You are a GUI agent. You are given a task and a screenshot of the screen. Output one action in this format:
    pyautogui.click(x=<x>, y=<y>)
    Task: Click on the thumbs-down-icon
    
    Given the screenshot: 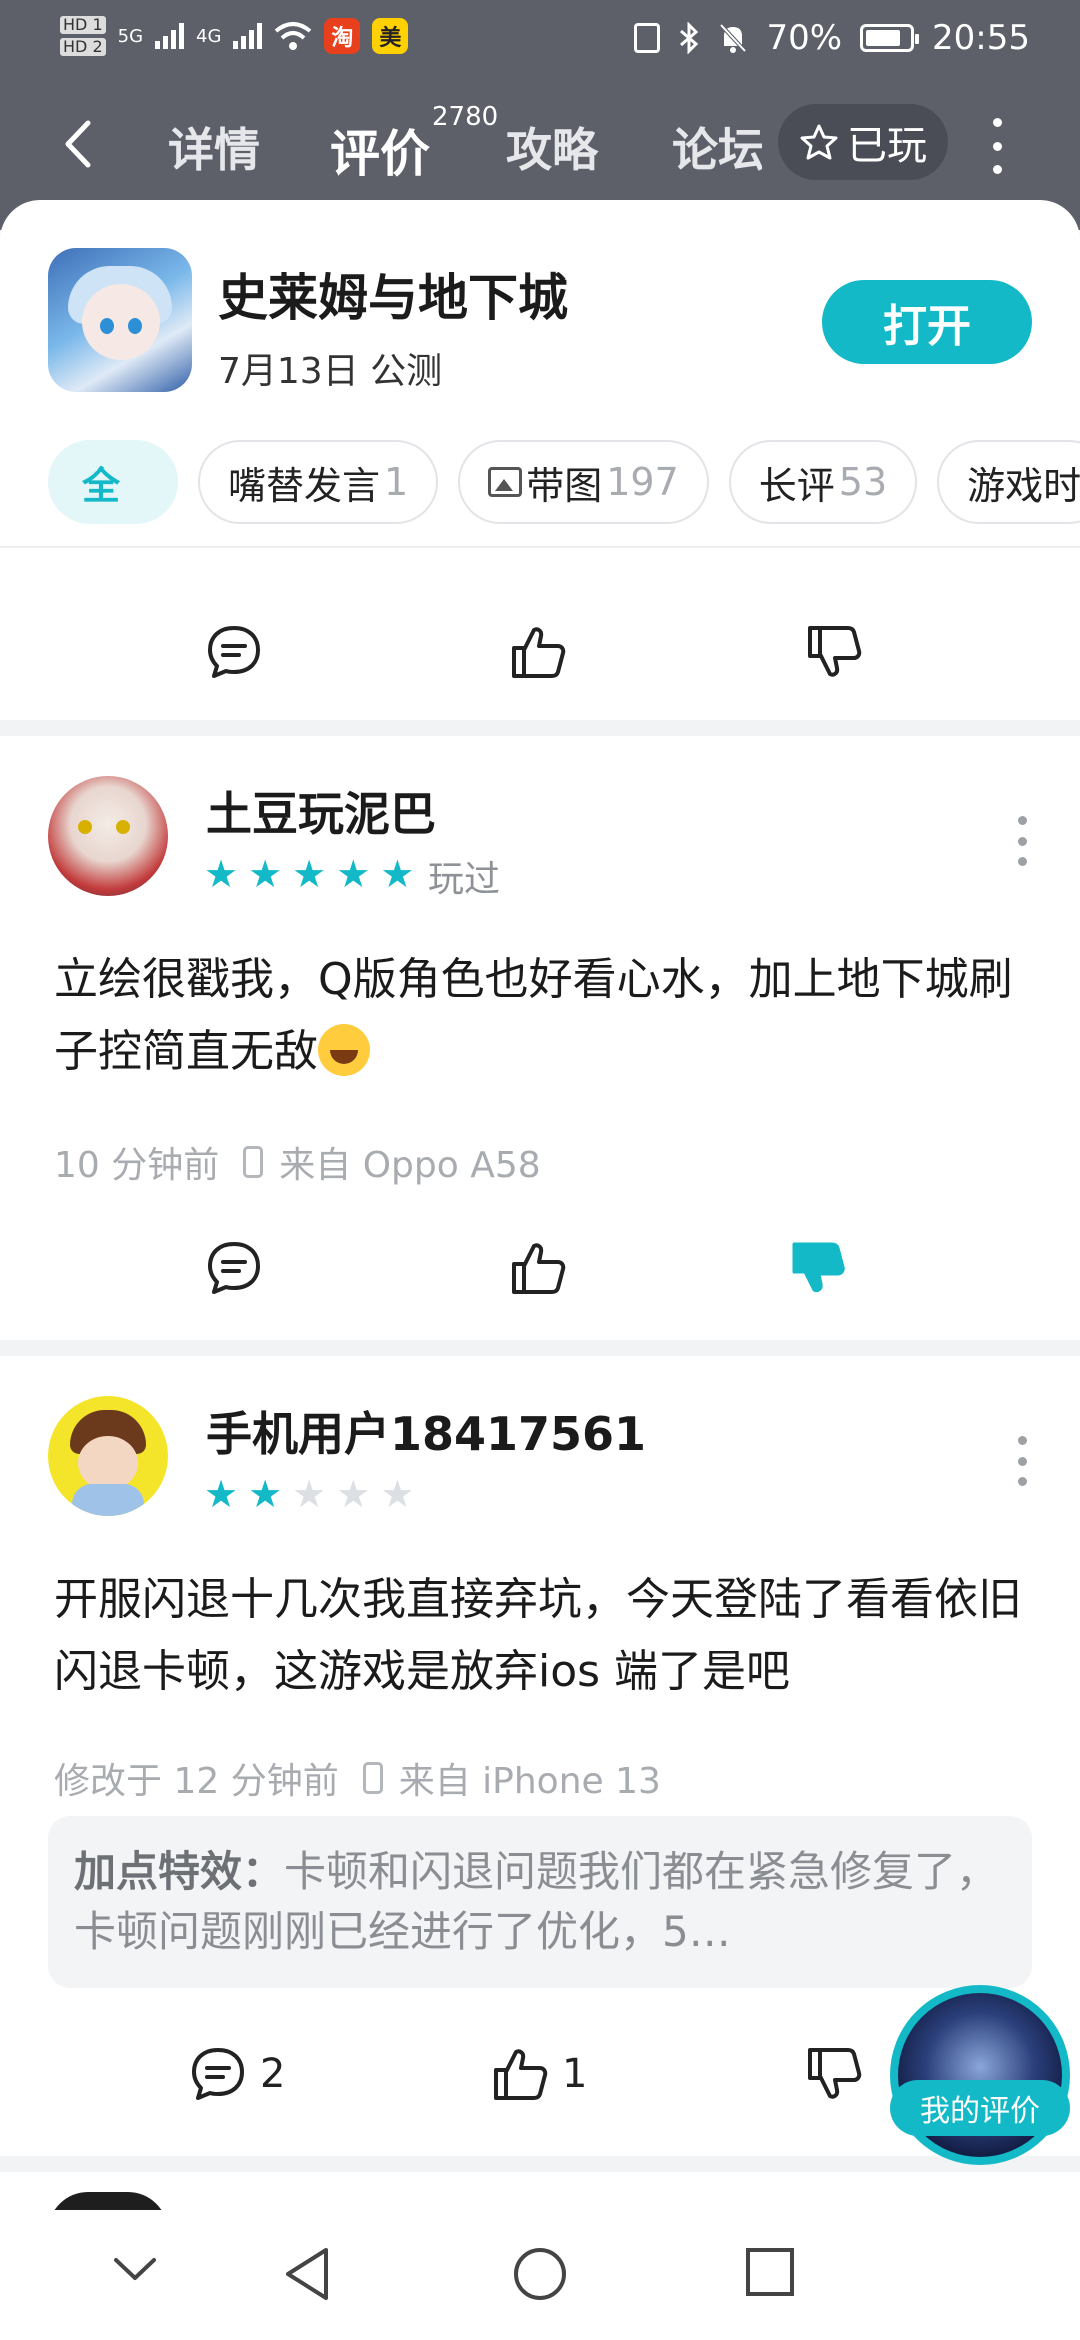 What is the action you would take?
    pyautogui.click(x=835, y=2073)
    